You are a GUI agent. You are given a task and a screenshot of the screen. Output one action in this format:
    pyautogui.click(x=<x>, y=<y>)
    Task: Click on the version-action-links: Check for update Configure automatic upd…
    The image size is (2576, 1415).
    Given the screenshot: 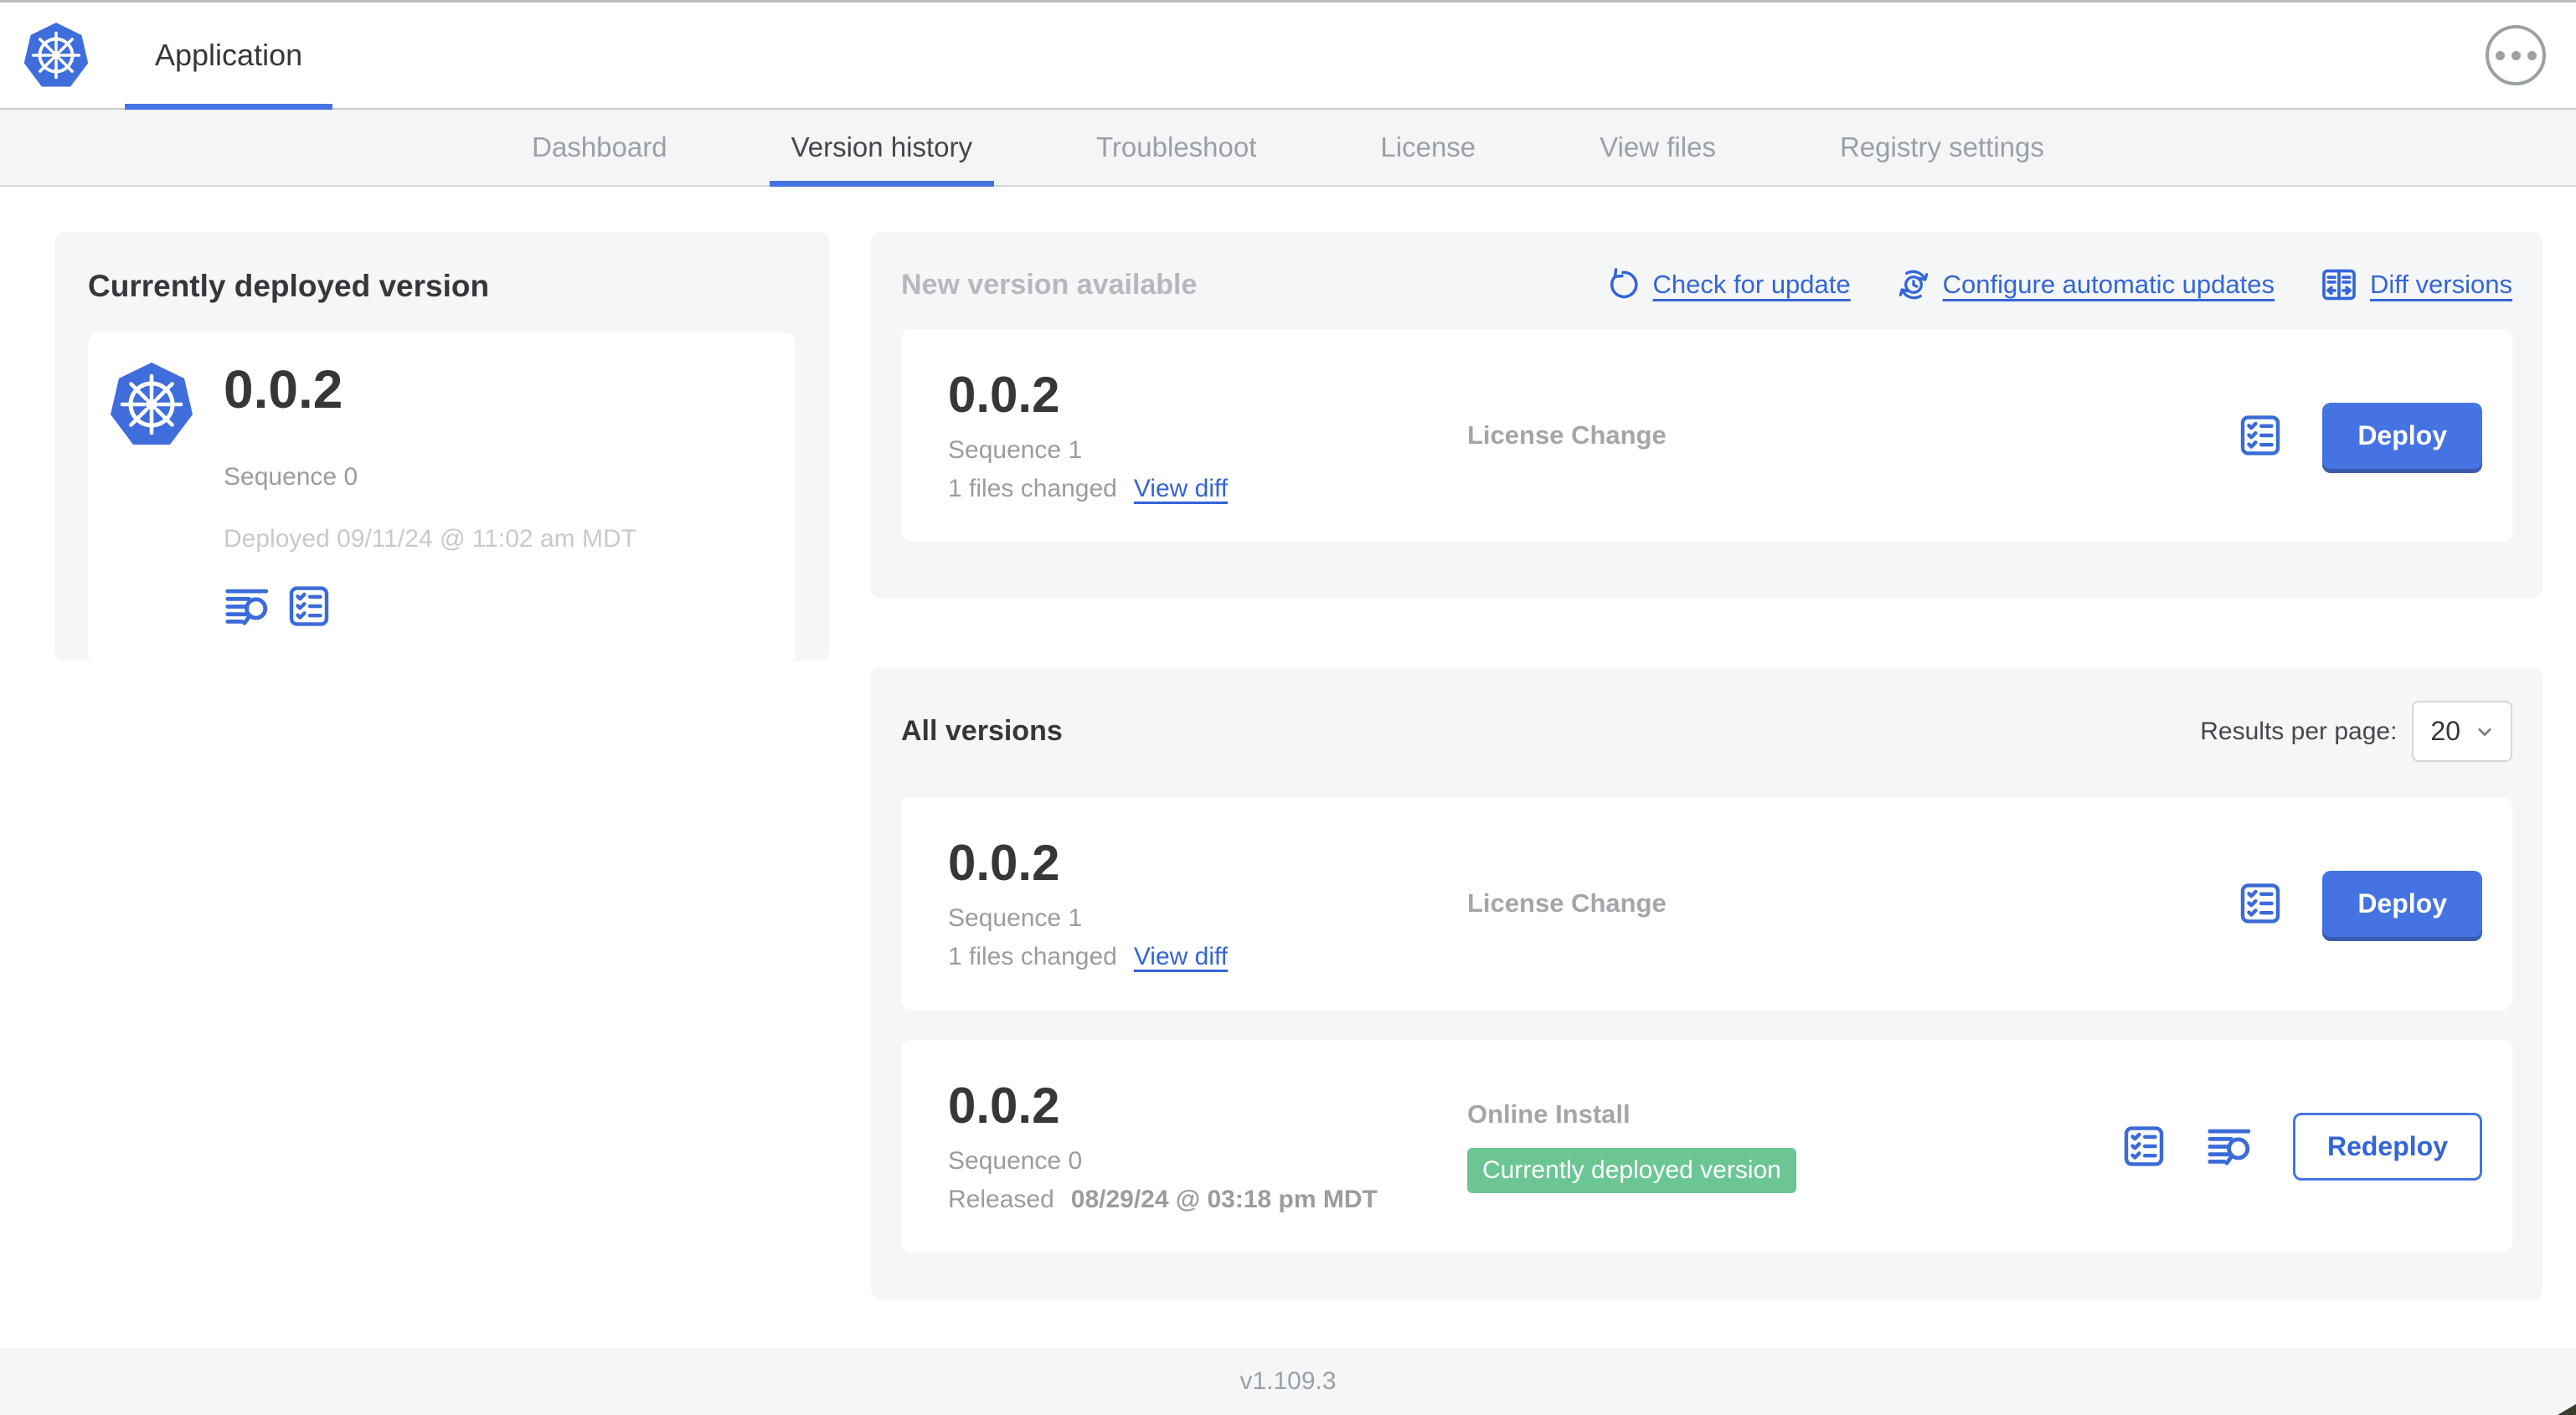 What is the action you would take?
    pyautogui.click(x=2059, y=284)
    